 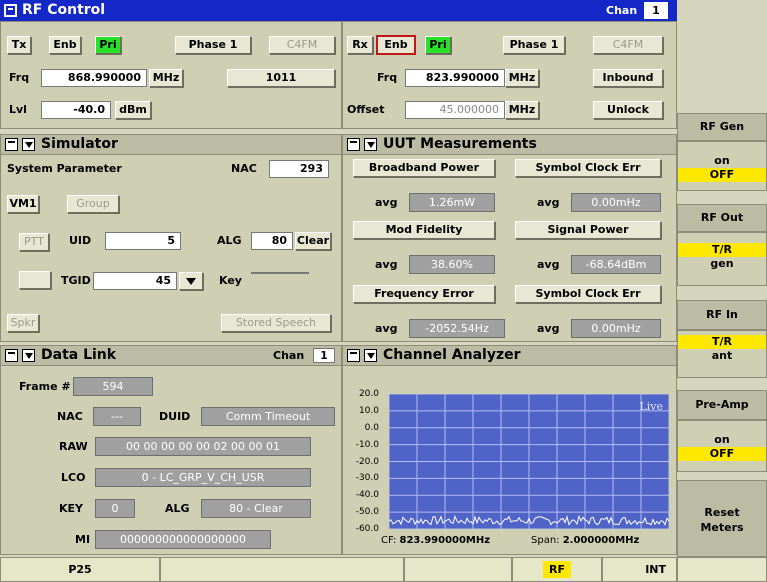 What do you see at coordinates (64, 10) in the screenshot?
I see `window-title: RF Control` at bounding box center [64, 10].